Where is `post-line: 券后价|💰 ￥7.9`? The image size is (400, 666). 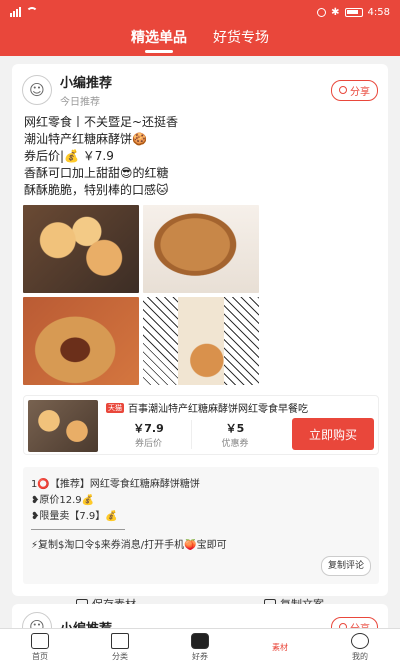 post-line: 券后价|💰 ￥7.9 is located at coordinates (69, 156).